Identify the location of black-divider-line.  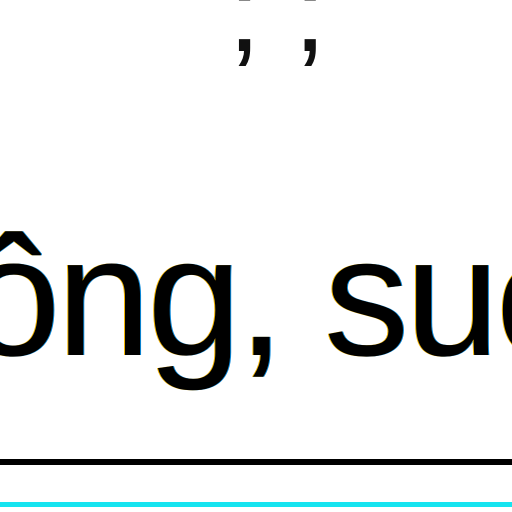
(256, 462).